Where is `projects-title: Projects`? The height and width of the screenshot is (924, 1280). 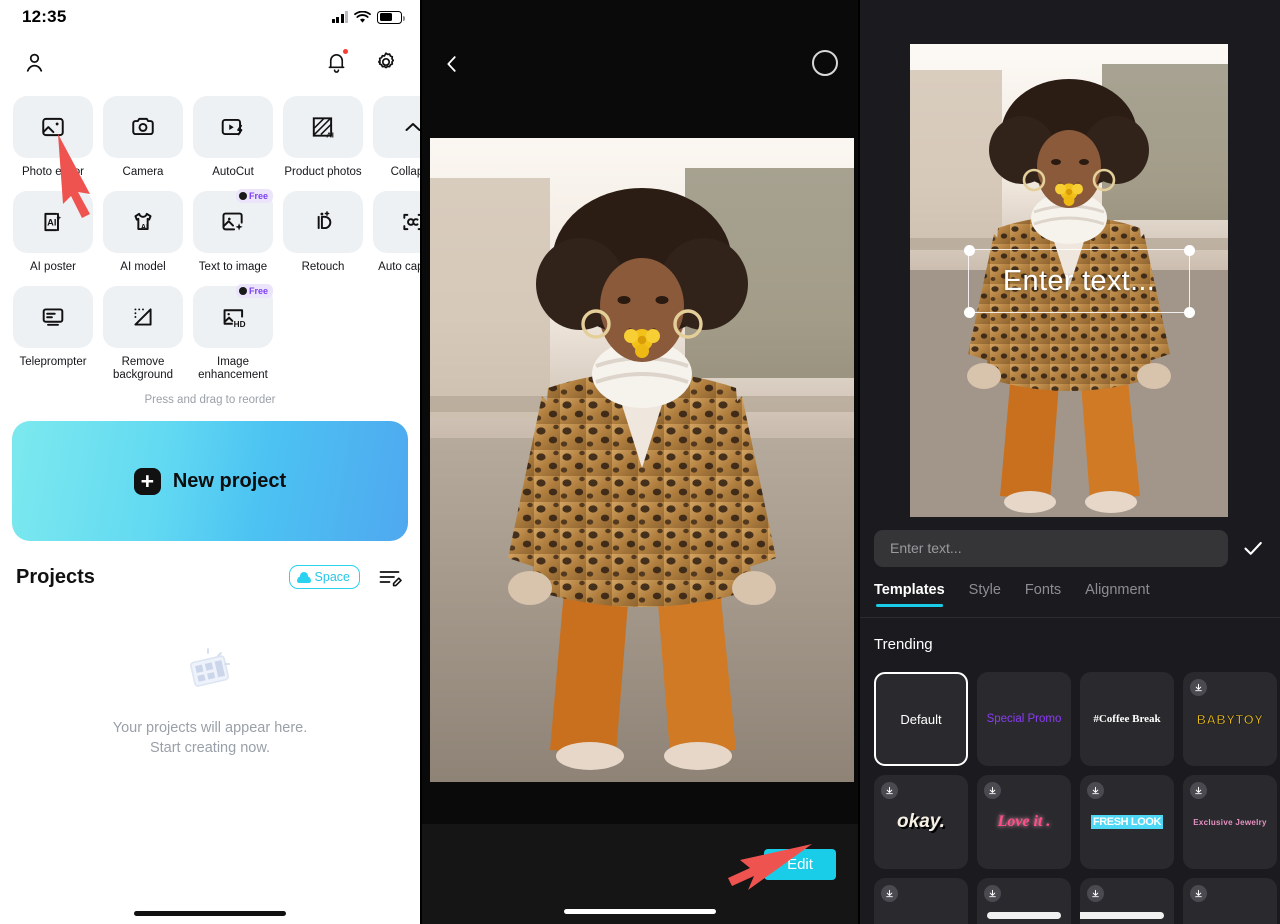
projects-title: Projects is located at coordinates (55, 576).